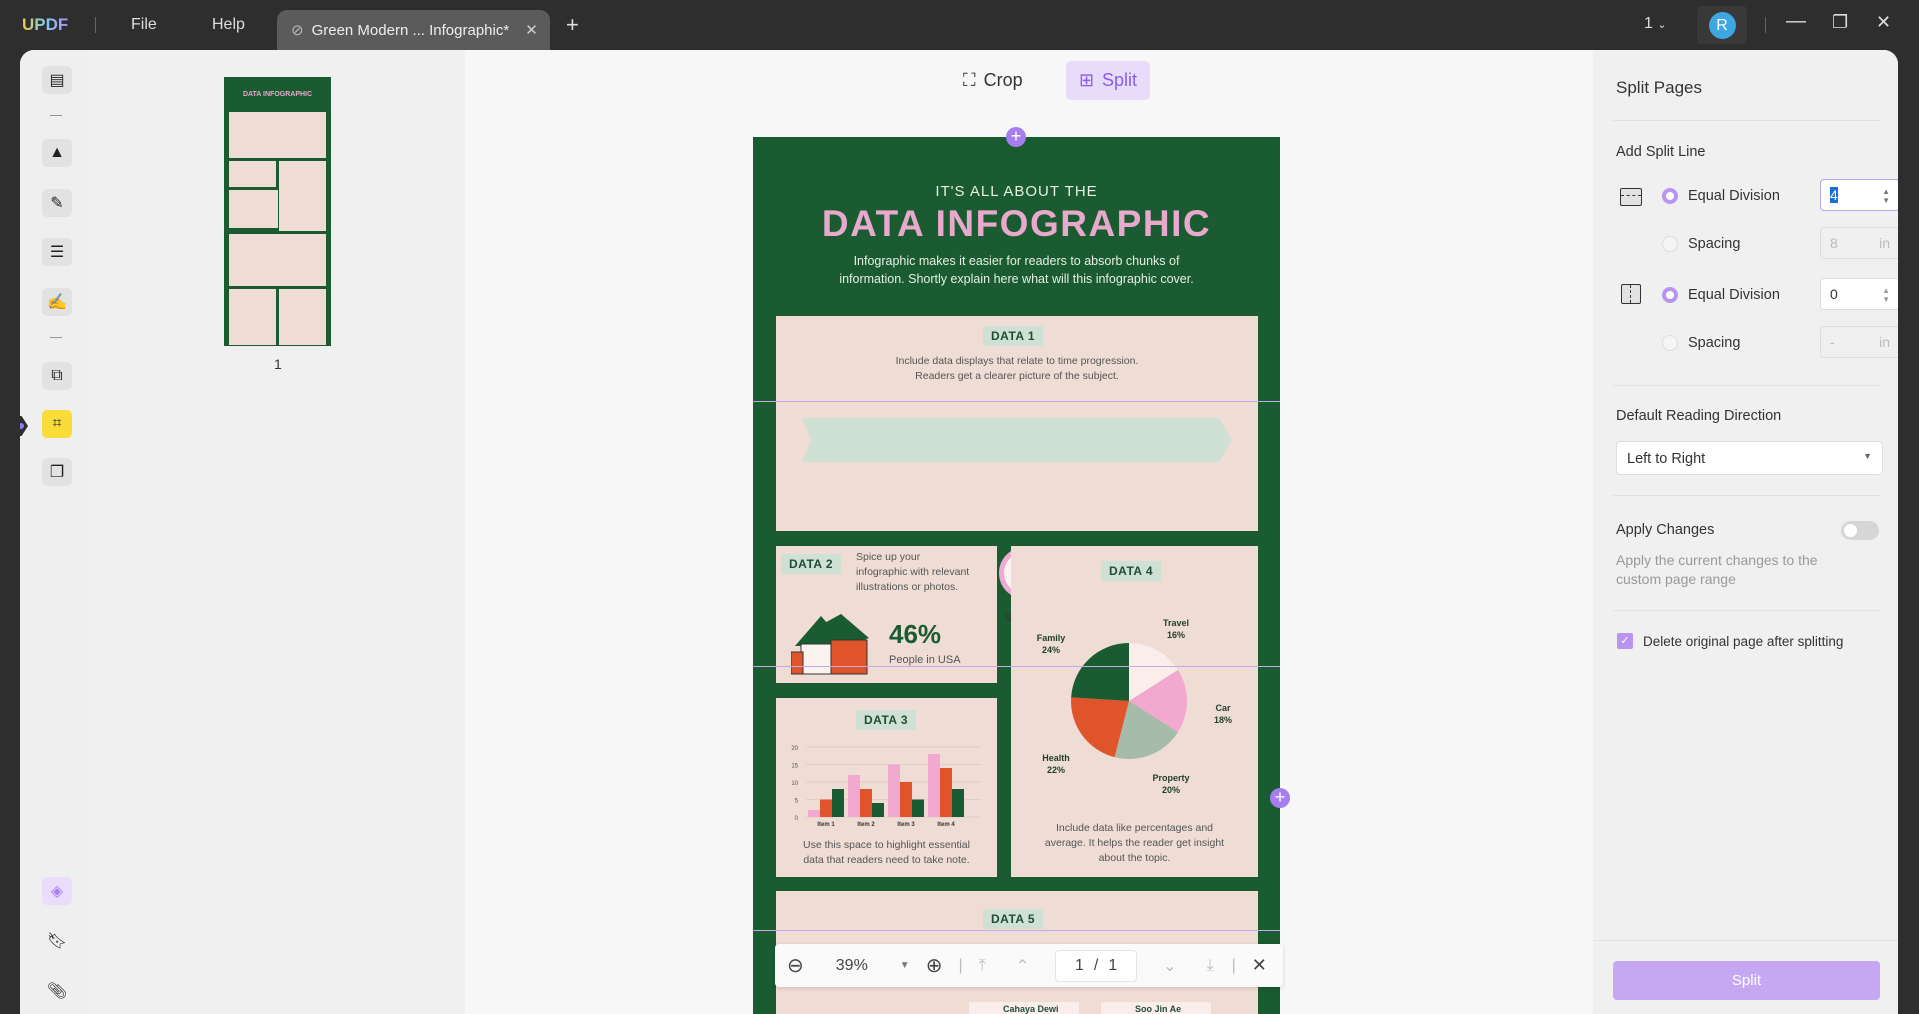  What do you see at coordinates (1840, 22) in the screenshot?
I see `restore-icon: ❐` at bounding box center [1840, 22].